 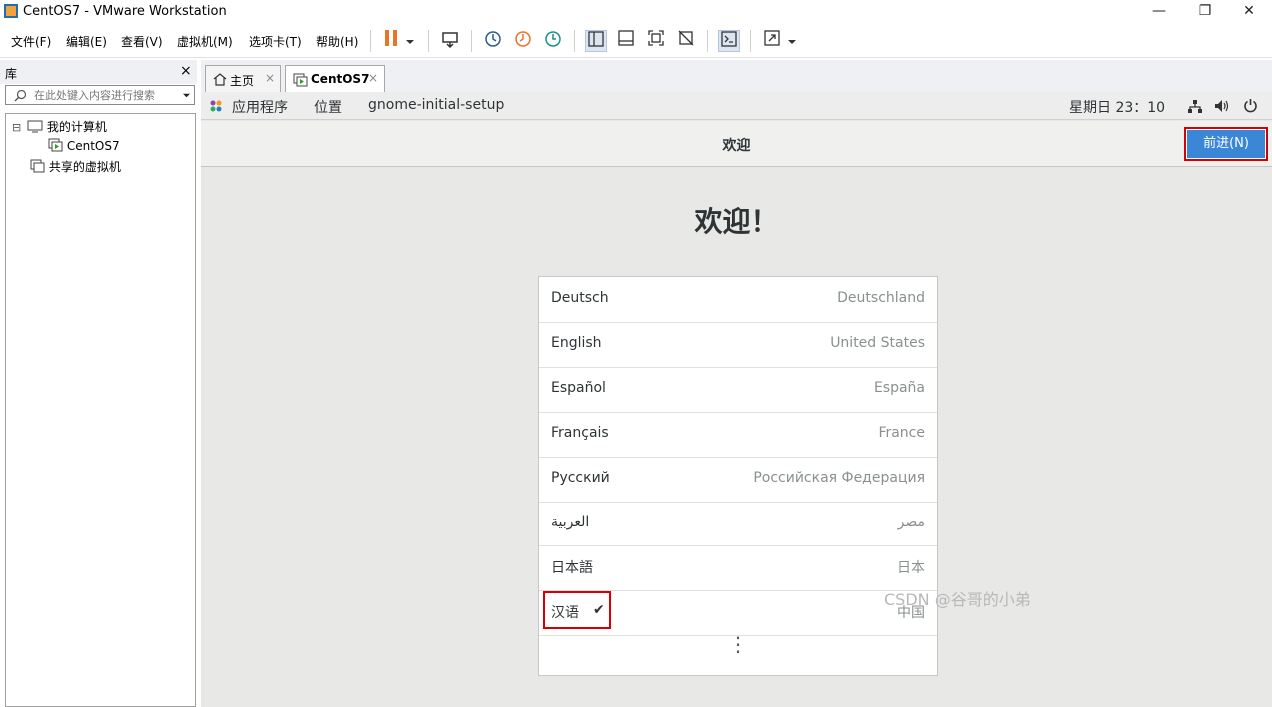 I want to click on language-region: España, so click(x=899, y=388).